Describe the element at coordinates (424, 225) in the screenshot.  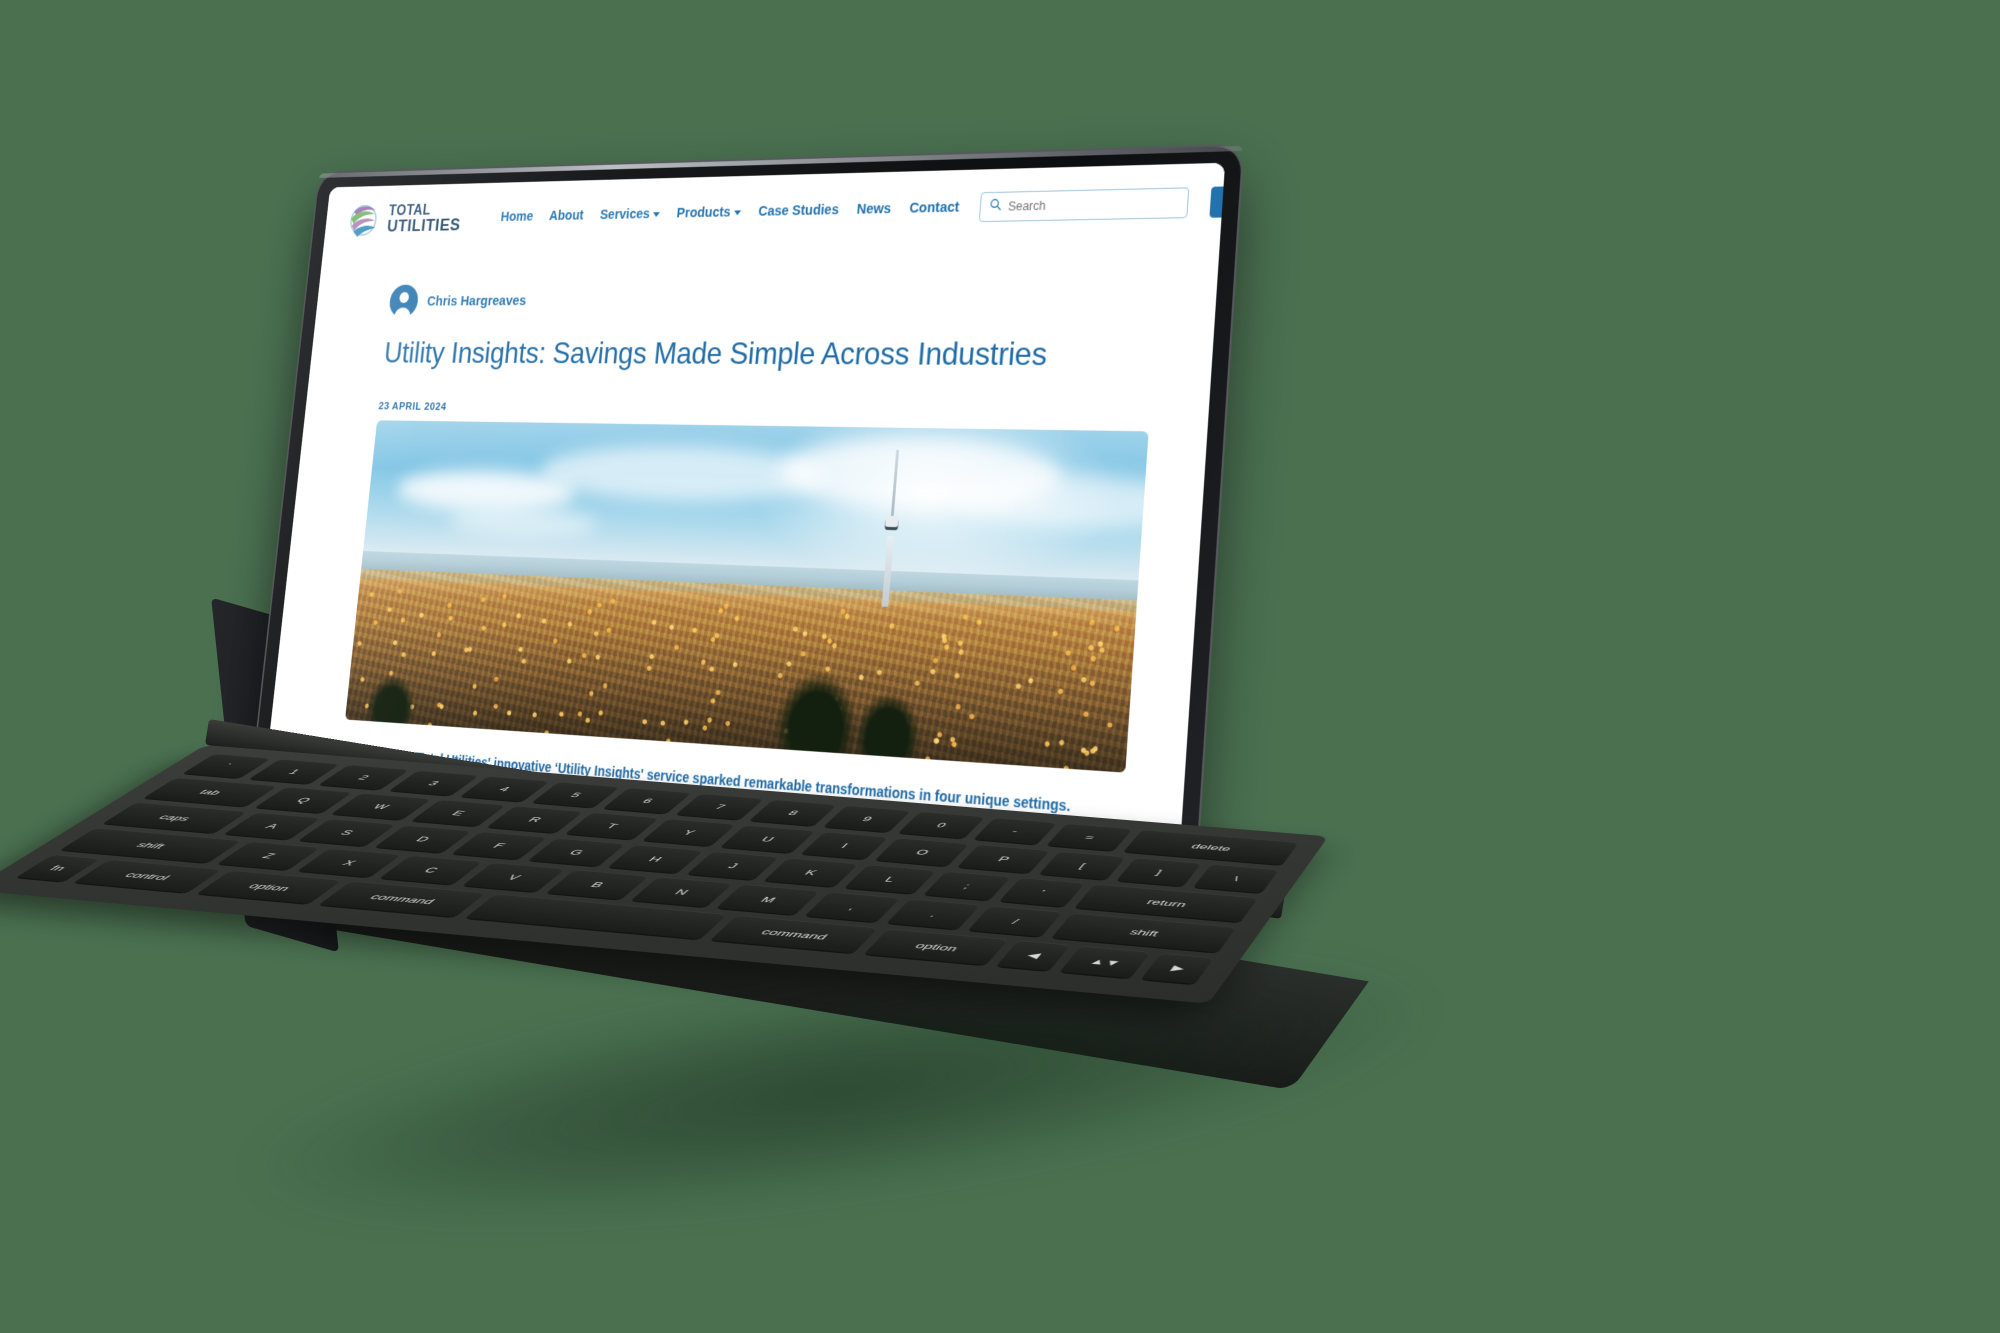
I see `logo-line-2: UTILITIES` at that location.